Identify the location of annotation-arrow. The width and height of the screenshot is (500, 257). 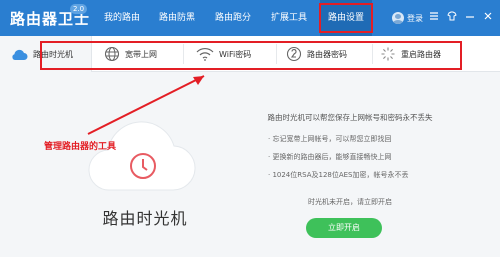
(146, 105).